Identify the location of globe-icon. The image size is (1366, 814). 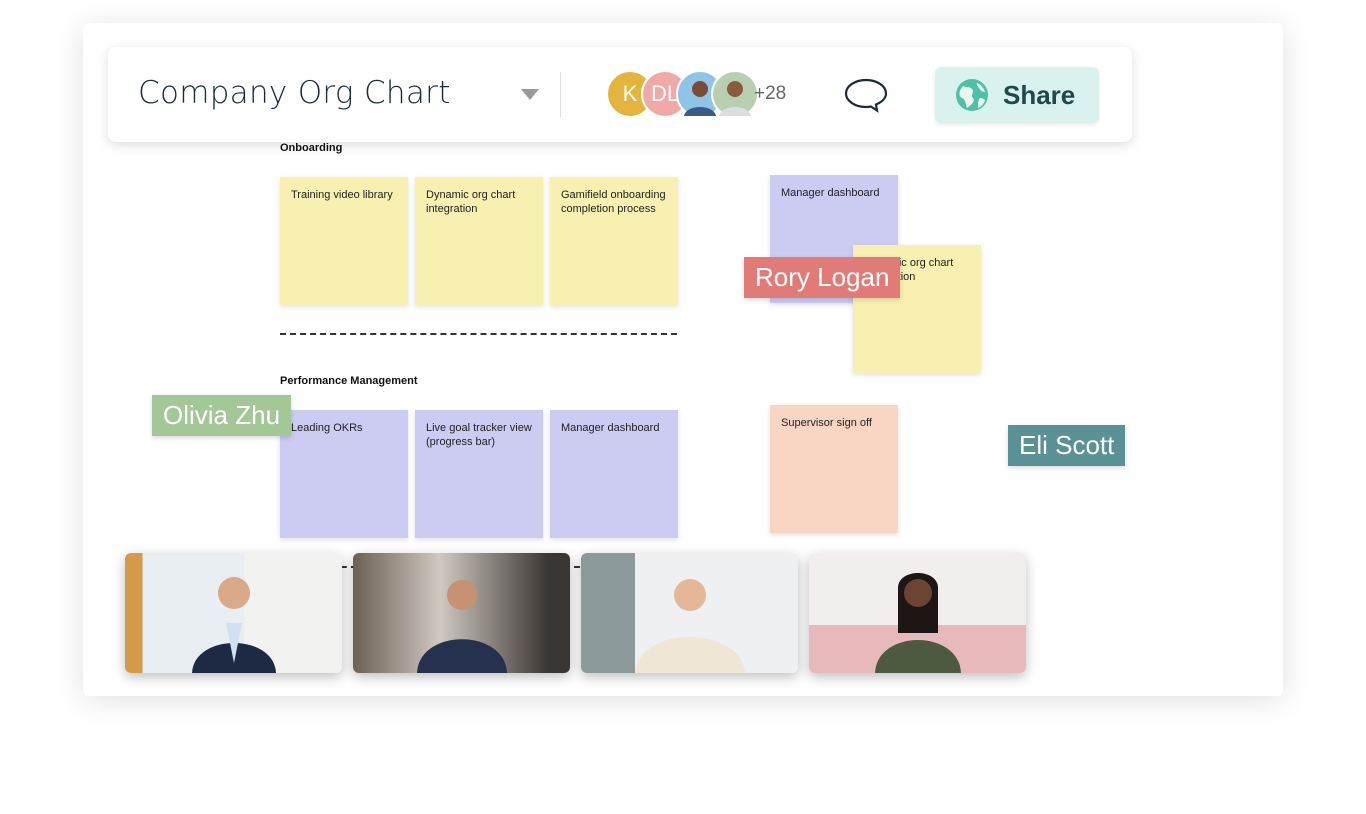
(972, 95).